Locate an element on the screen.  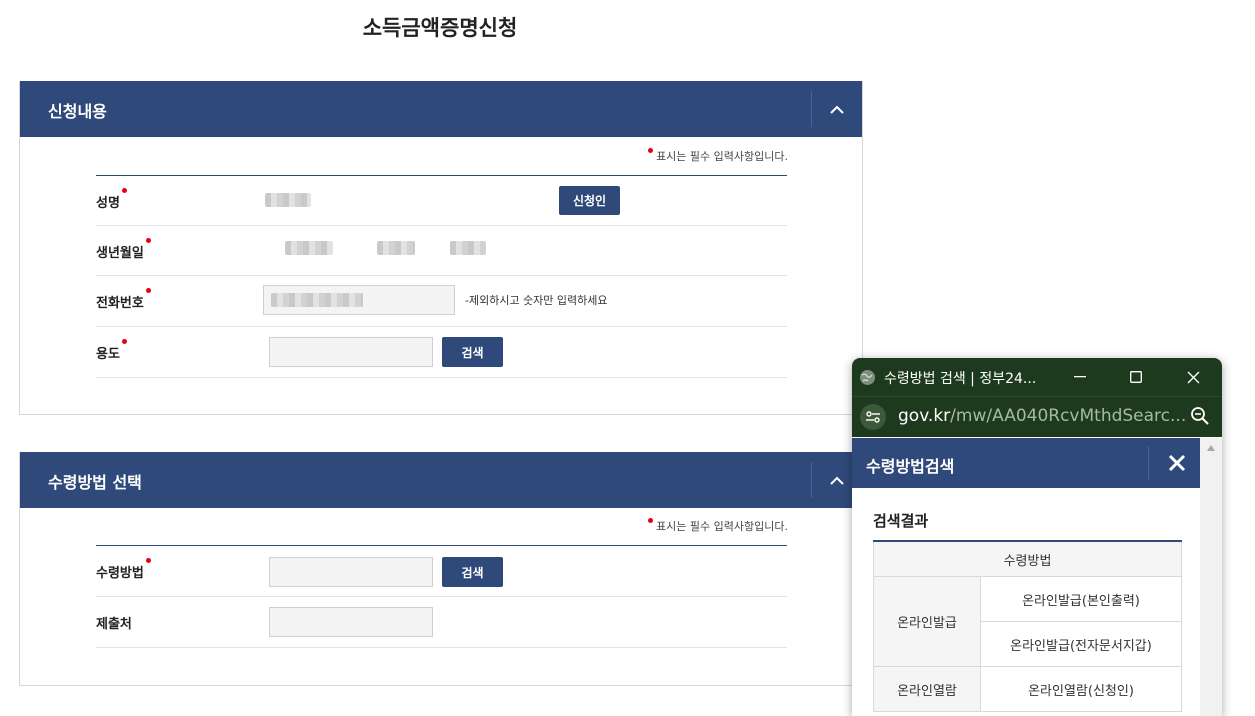
header-divider is located at coordinates (1148, 463).